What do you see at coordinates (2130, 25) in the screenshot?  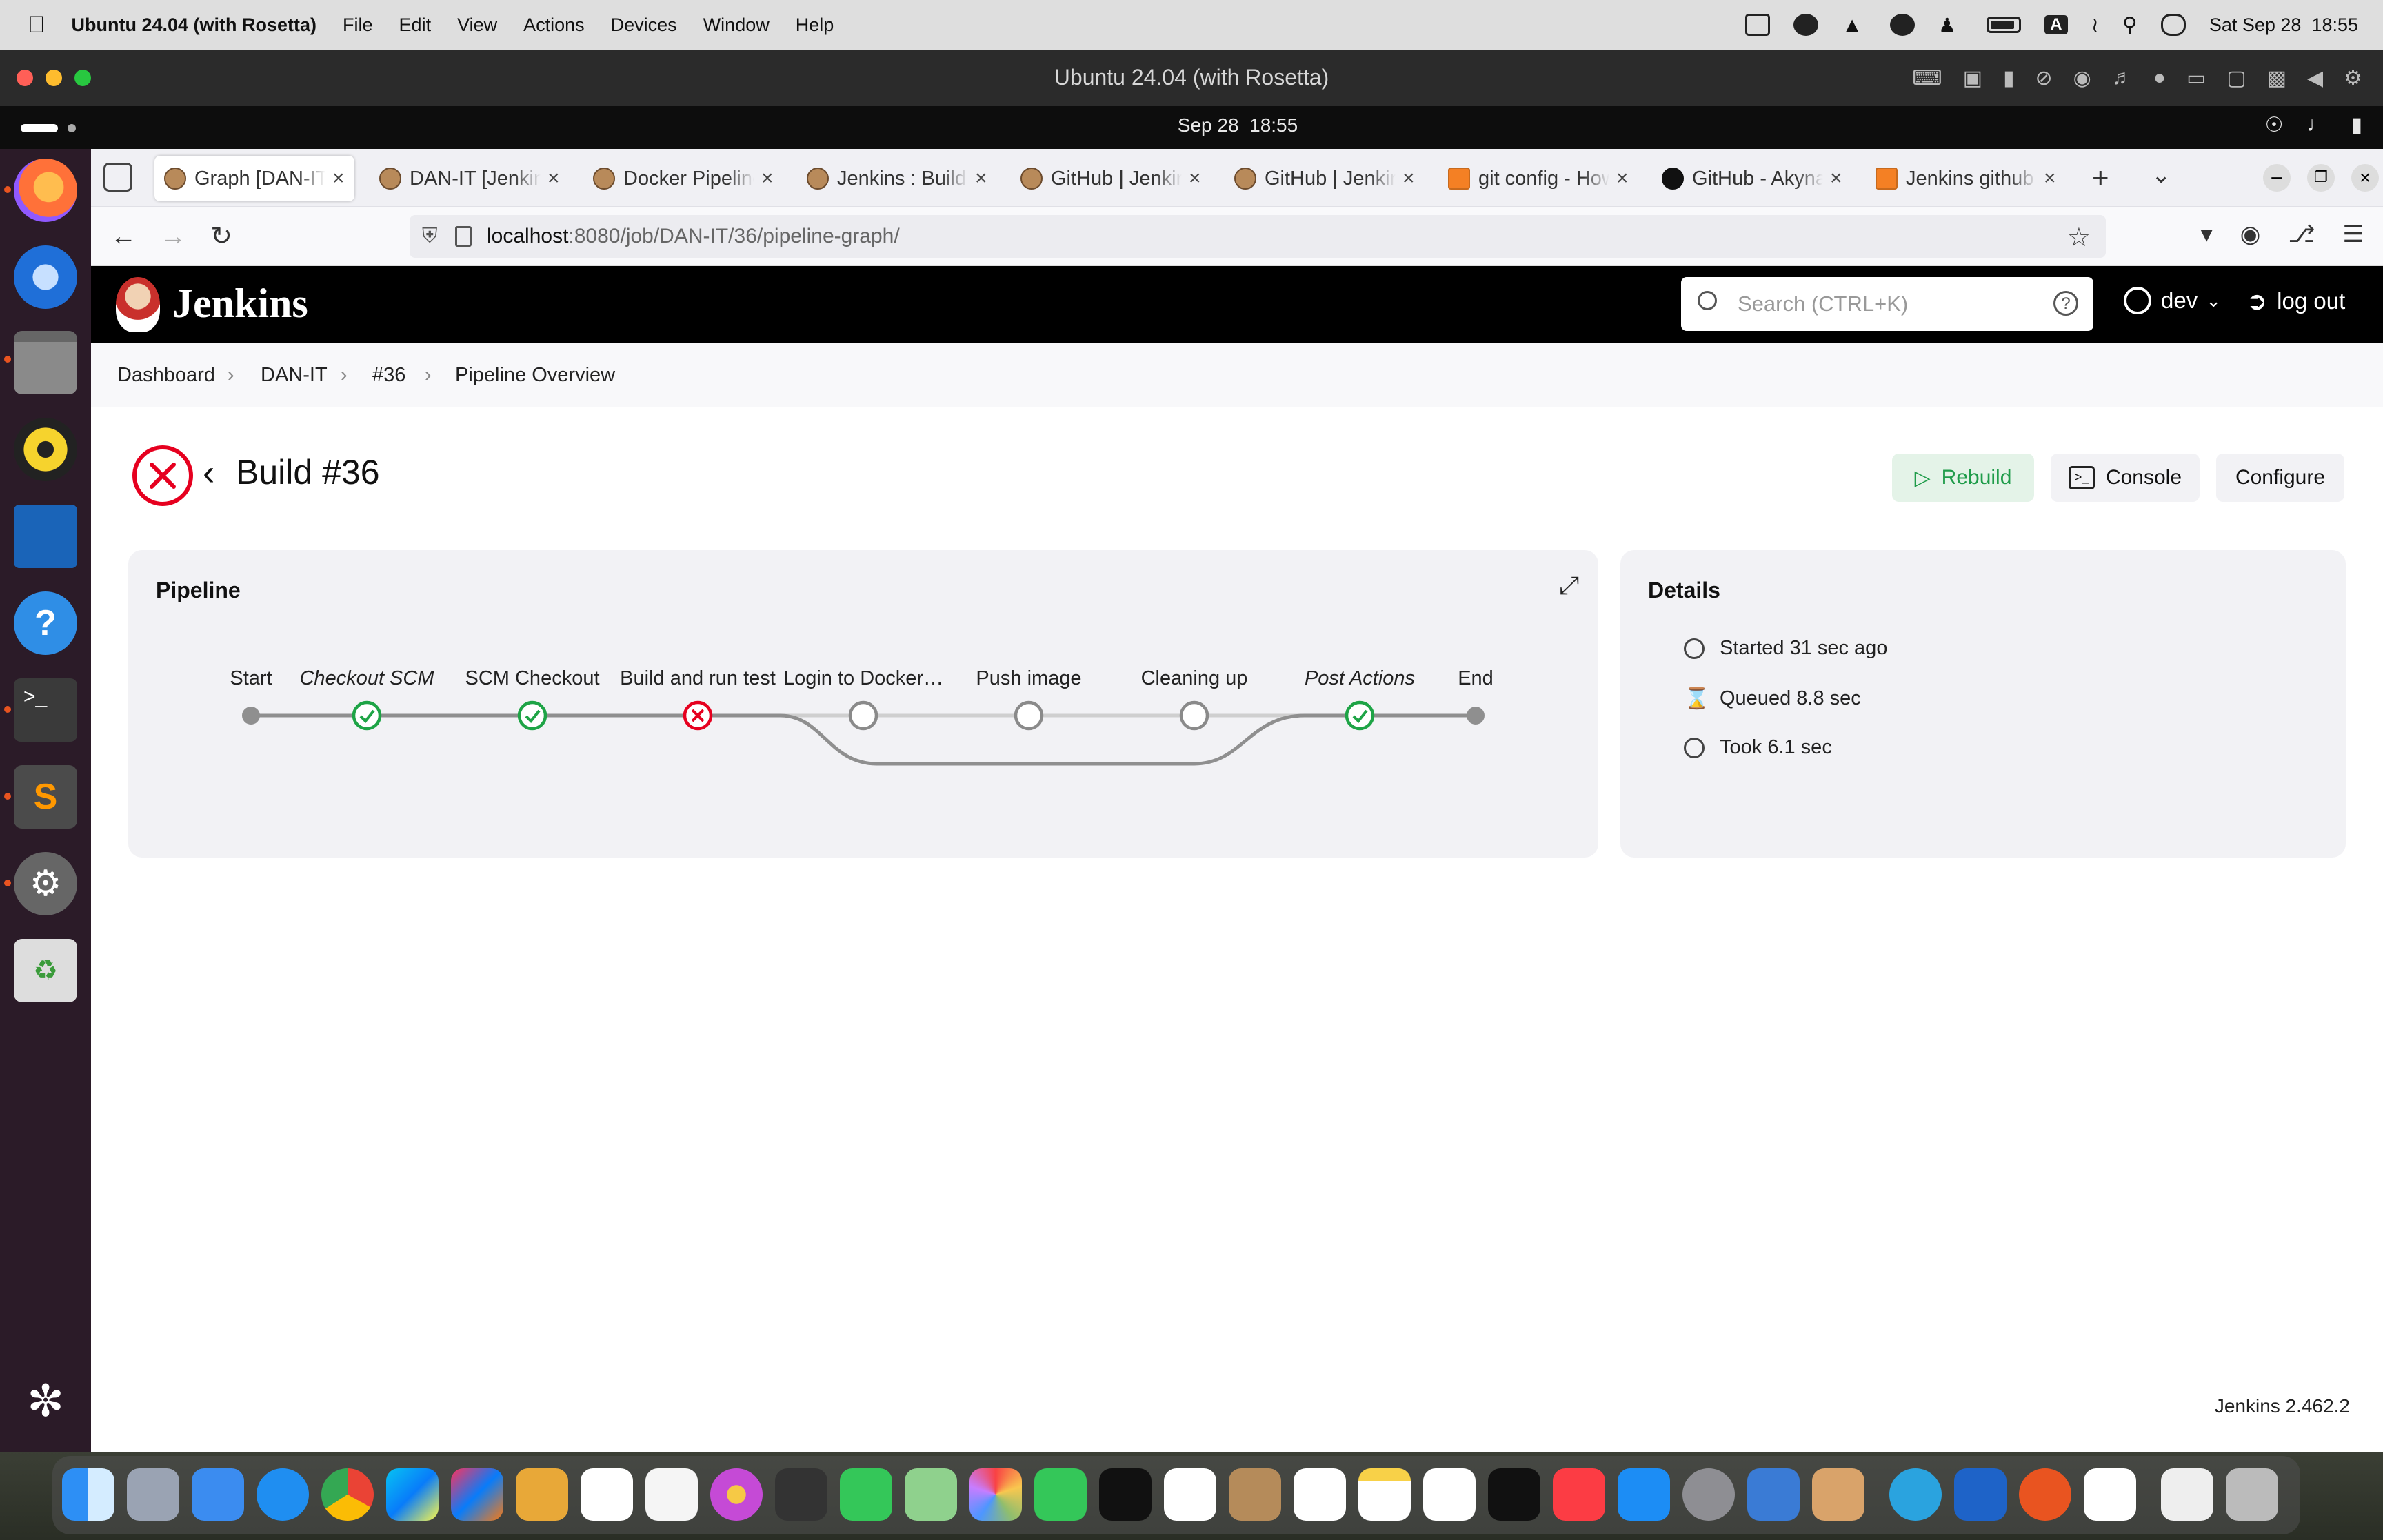 I see `spotlight-search-icon: ⚲` at bounding box center [2130, 25].